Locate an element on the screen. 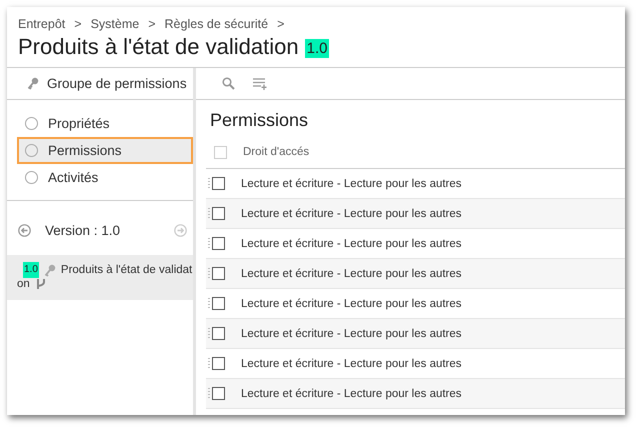 Image resolution: width=636 pixels, height=434 pixels. search-icon is located at coordinates (228, 83).